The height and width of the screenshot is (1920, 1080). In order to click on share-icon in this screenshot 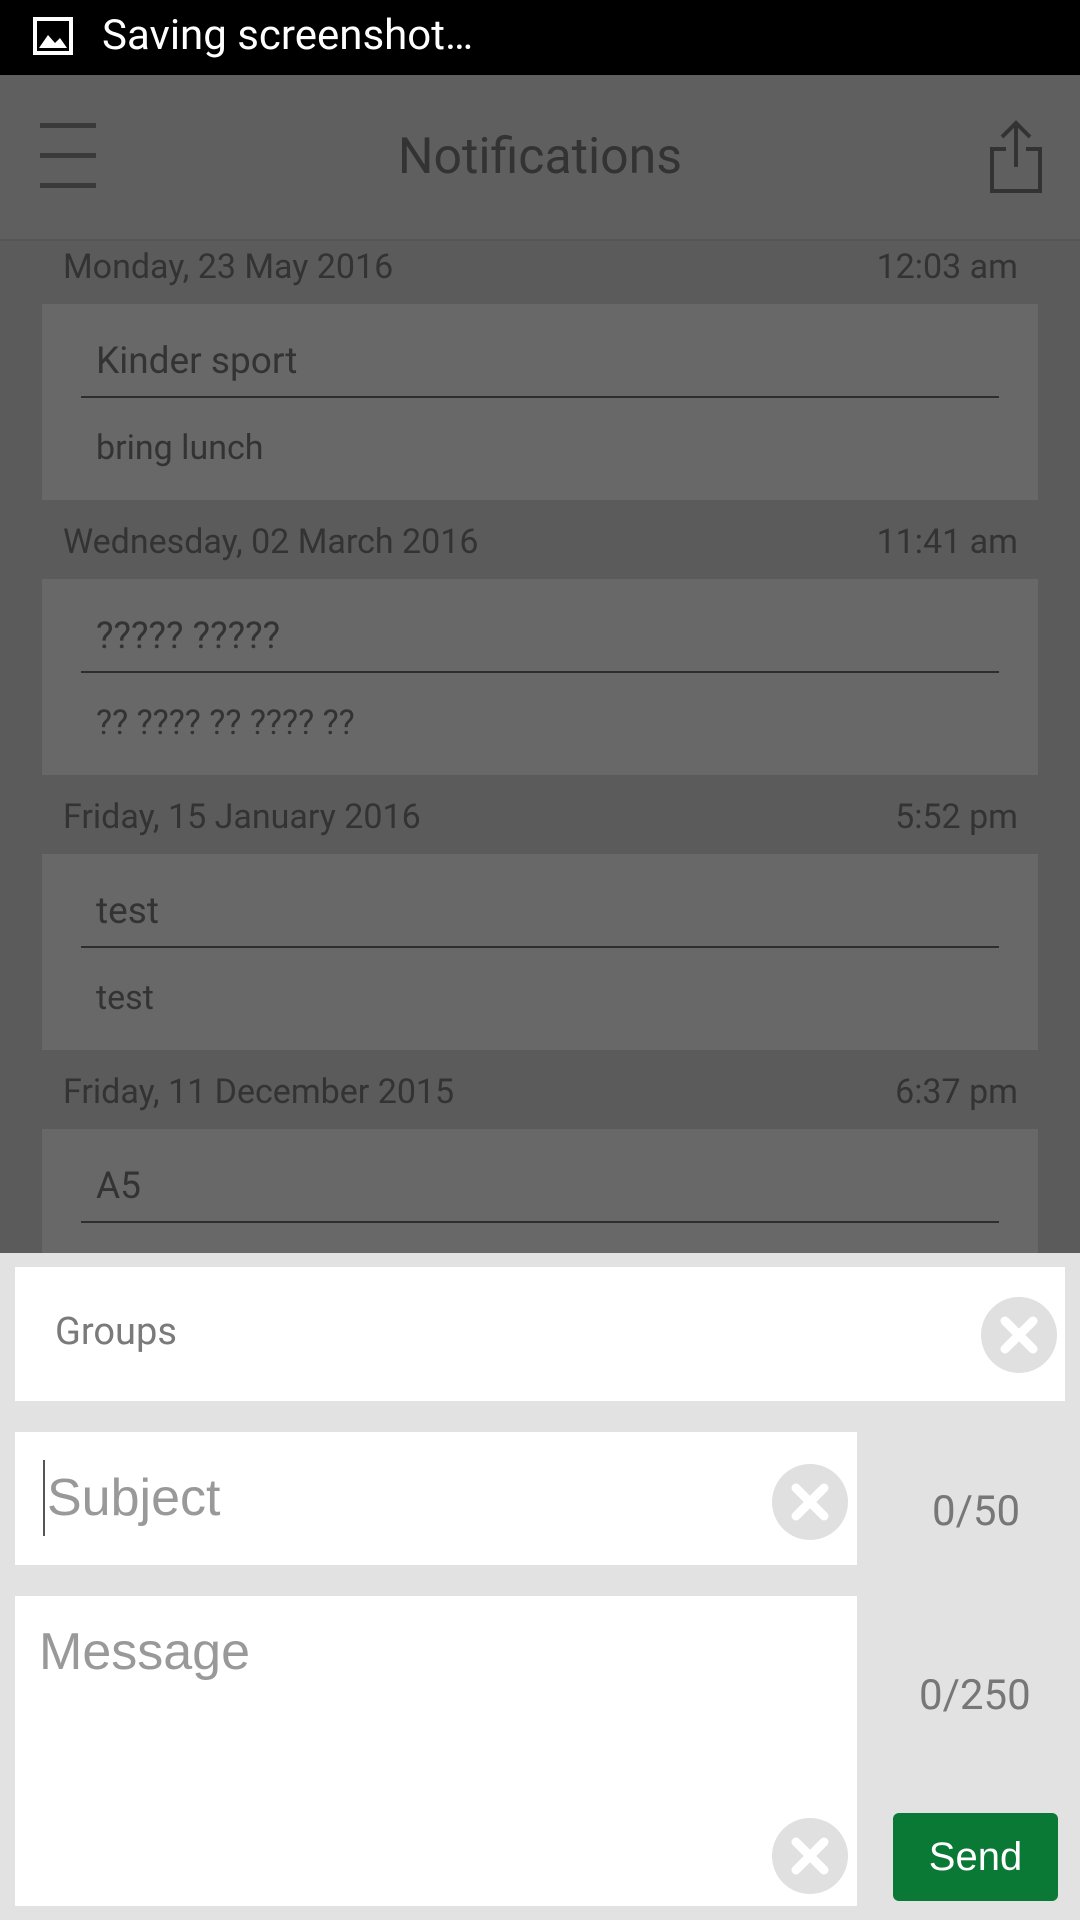, I will do `click(1016, 157)`.